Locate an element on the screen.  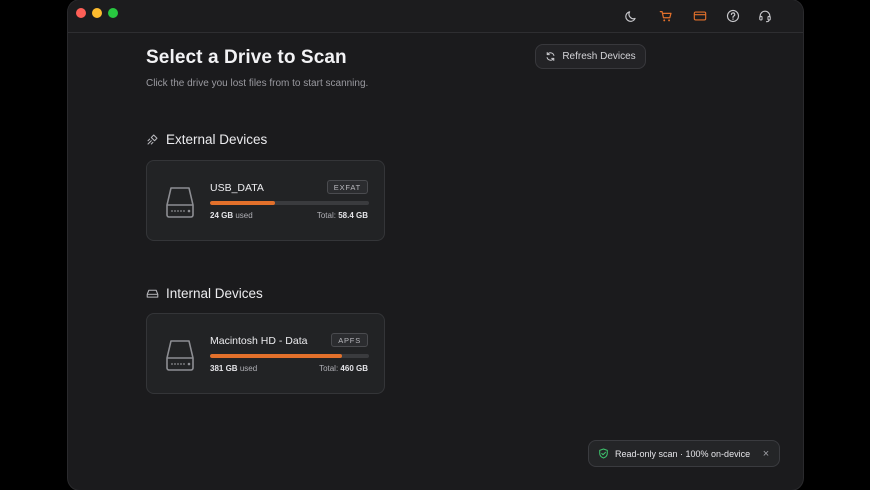
drive-name: Macintosh HD - Data is located at coordinates (259, 341).